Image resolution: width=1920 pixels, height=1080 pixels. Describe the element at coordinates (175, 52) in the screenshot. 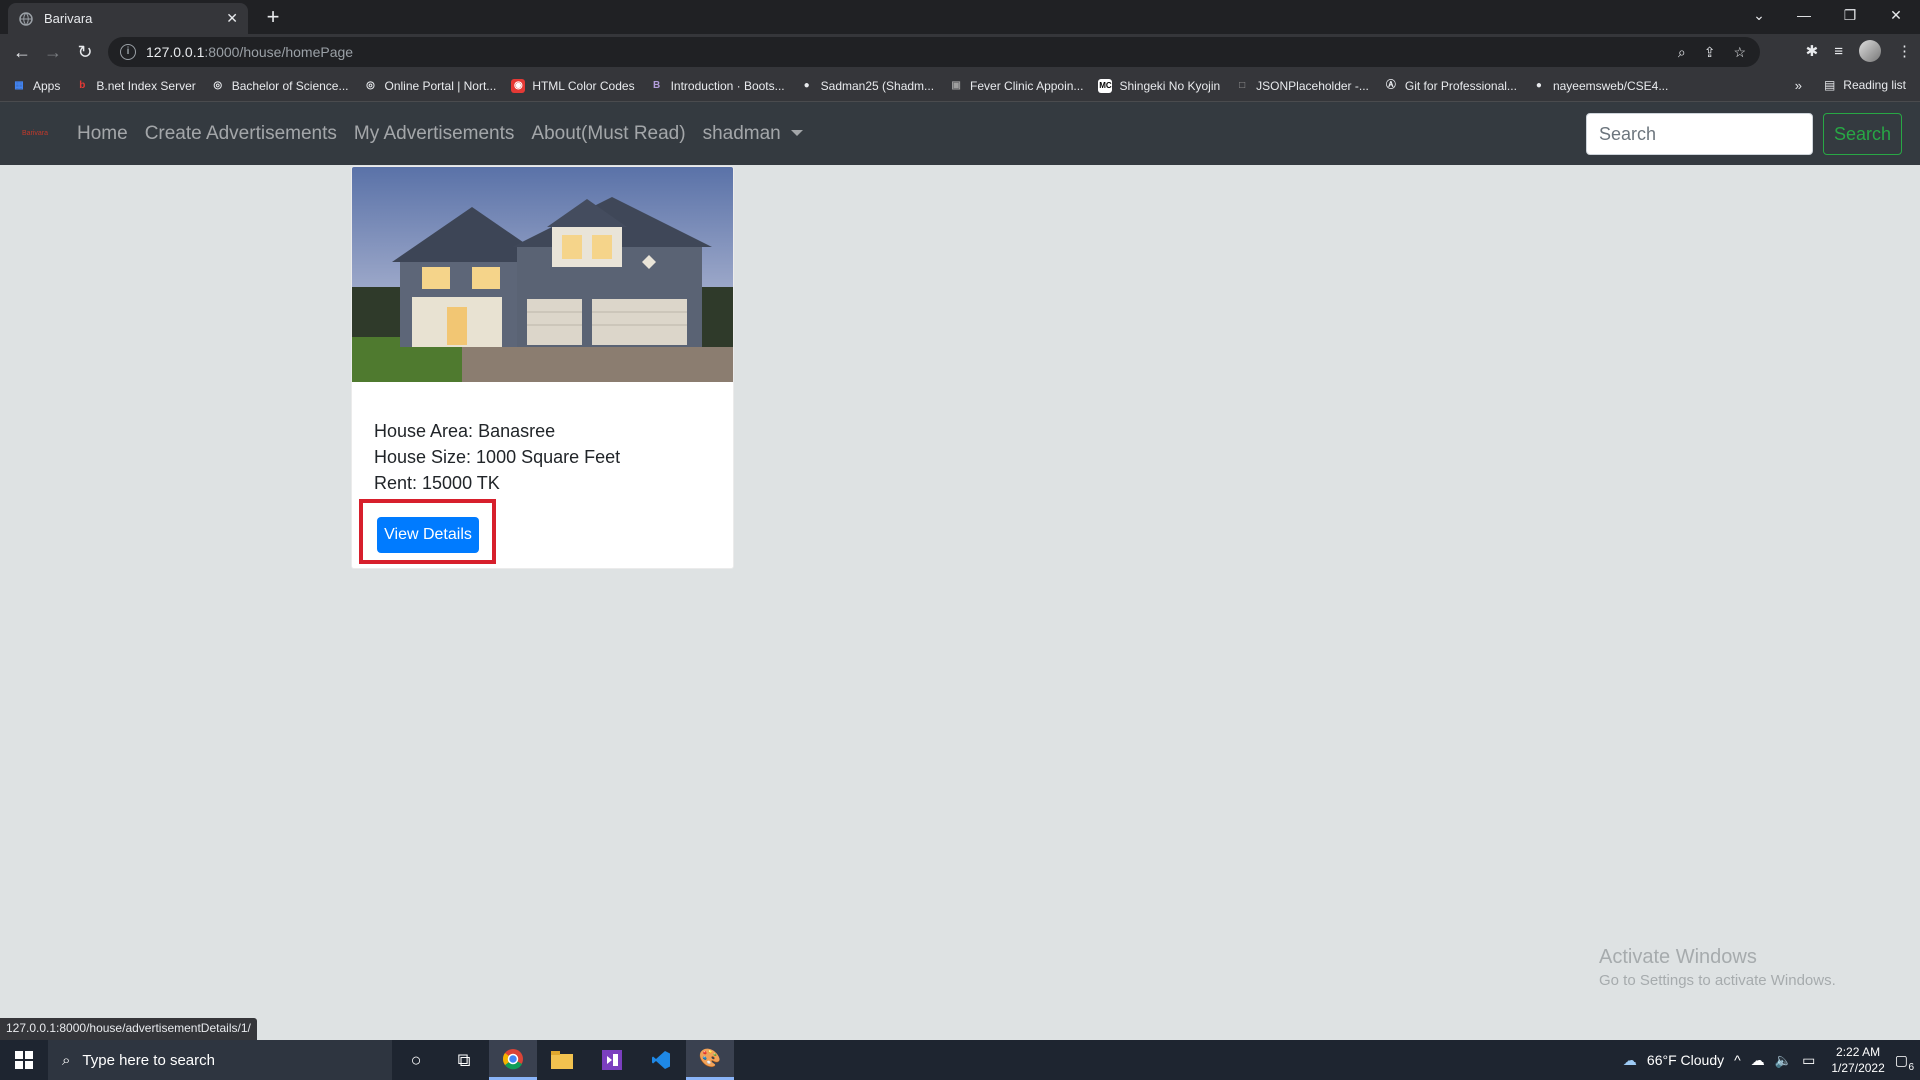

I see `url-host: 127.0.0.1` at that location.